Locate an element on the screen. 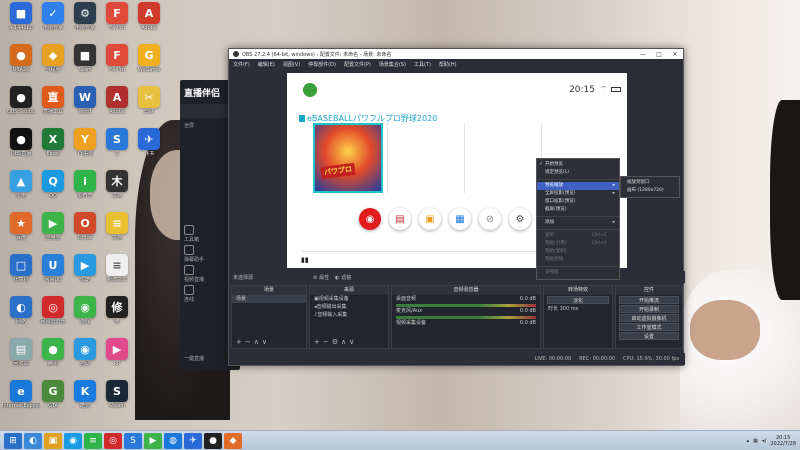  menu-item: 编辑(E) is located at coordinates (266, 64).